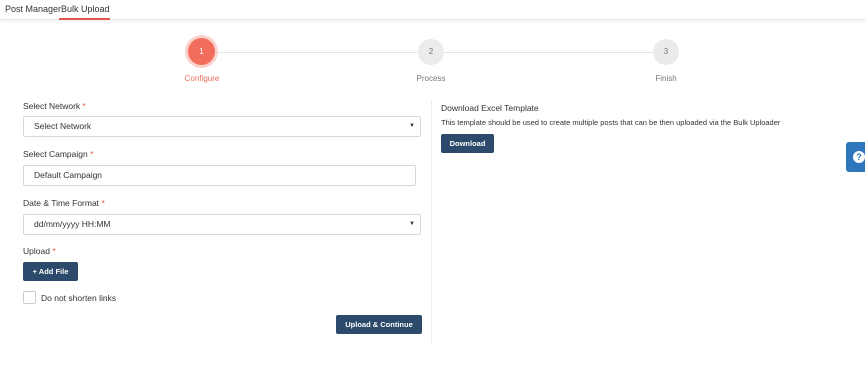 This screenshot has height=381, width=865. What do you see at coordinates (72, 224) in the screenshot?
I see `datetime-format-value: dd/mm/yyyy HH:MM` at bounding box center [72, 224].